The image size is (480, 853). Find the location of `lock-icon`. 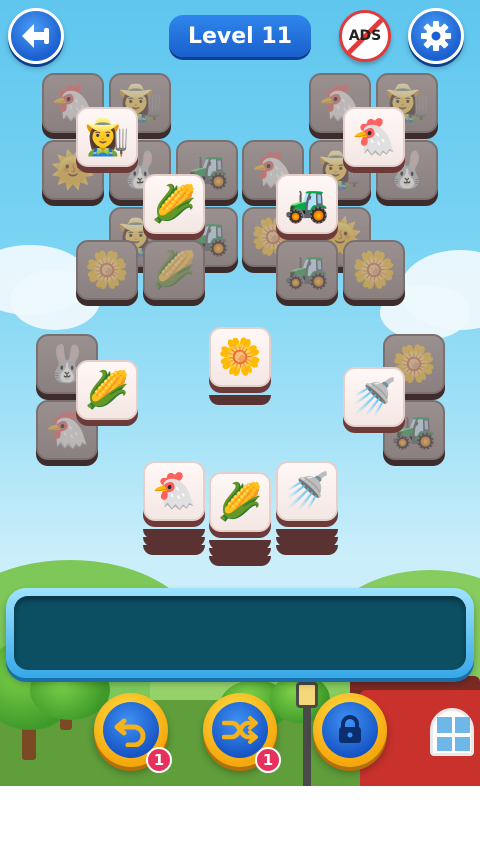

lock-icon is located at coordinates (350, 729).